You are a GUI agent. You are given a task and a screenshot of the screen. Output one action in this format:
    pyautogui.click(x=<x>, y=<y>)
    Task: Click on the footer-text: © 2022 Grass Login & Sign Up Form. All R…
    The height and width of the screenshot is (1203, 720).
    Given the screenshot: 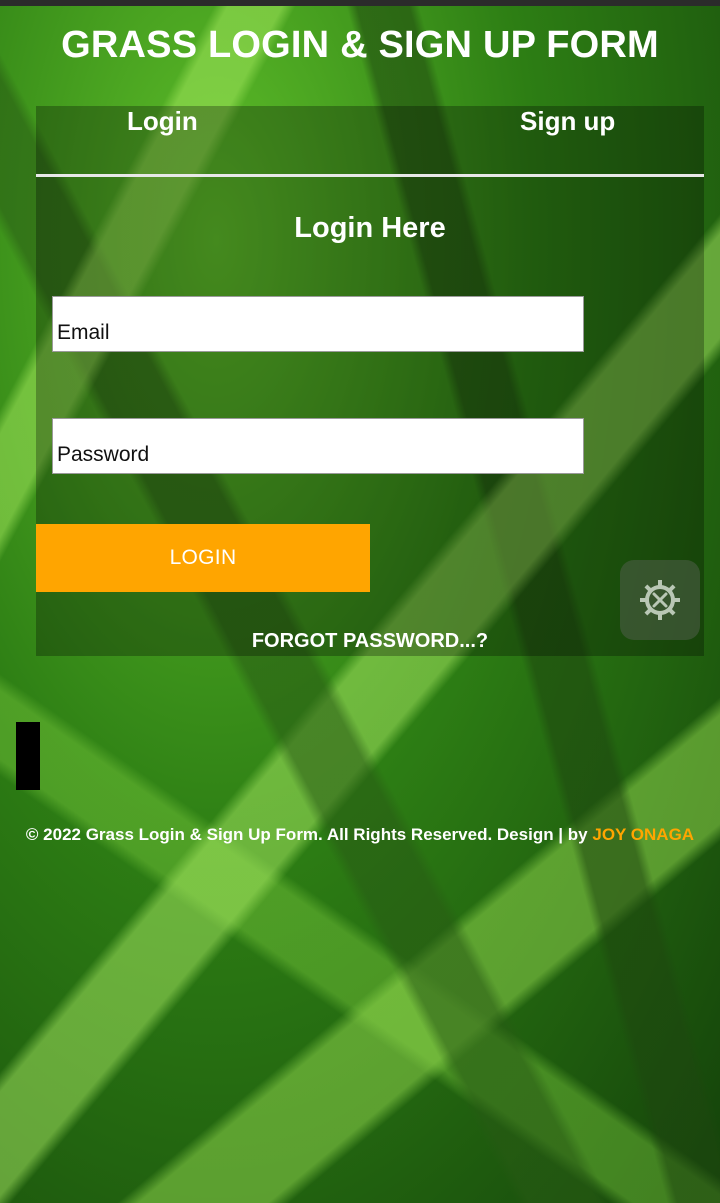 What is the action you would take?
    pyautogui.click(x=309, y=834)
    